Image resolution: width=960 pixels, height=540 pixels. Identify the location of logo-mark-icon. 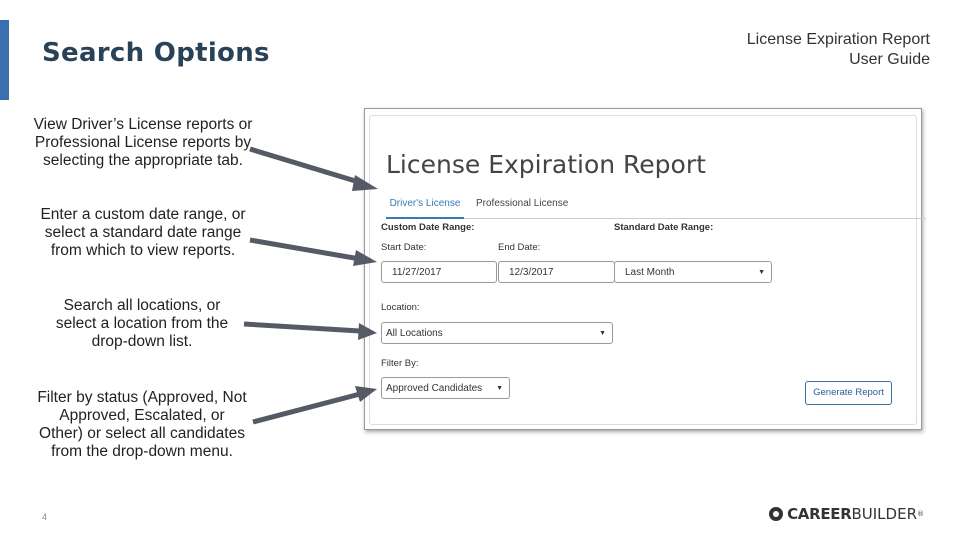
(776, 514).